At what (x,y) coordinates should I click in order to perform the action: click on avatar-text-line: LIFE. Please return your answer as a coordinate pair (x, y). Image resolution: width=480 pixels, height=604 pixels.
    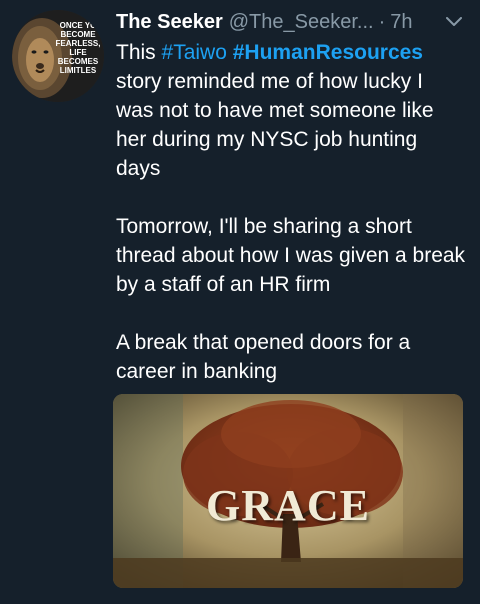
    Looking at the image, I should click on (78, 52).